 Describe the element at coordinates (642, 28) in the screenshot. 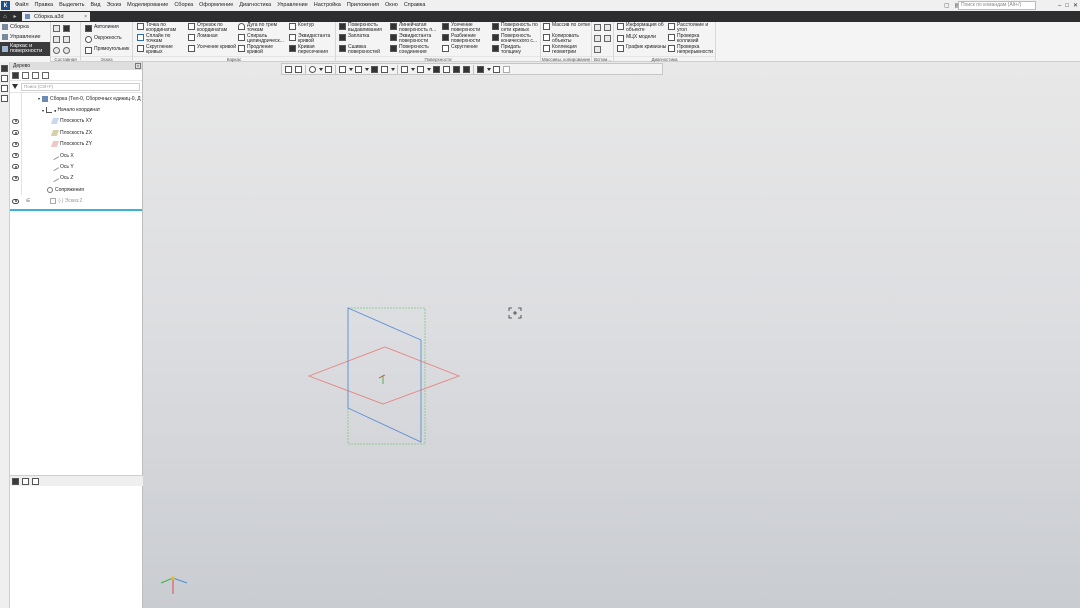

I see `object-info-button: Информация об объекте` at that location.